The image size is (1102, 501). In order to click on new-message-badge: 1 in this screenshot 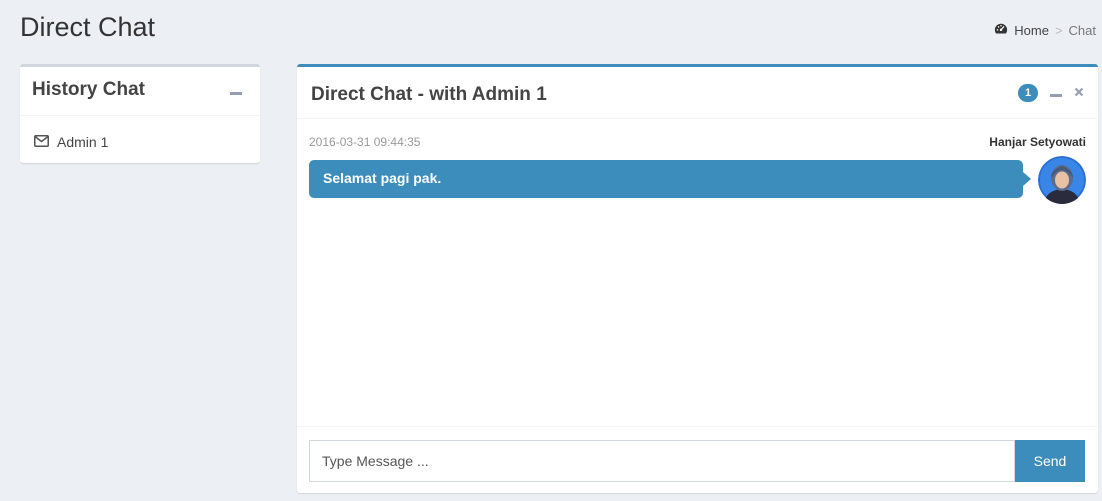, I will do `click(1028, 92)`.